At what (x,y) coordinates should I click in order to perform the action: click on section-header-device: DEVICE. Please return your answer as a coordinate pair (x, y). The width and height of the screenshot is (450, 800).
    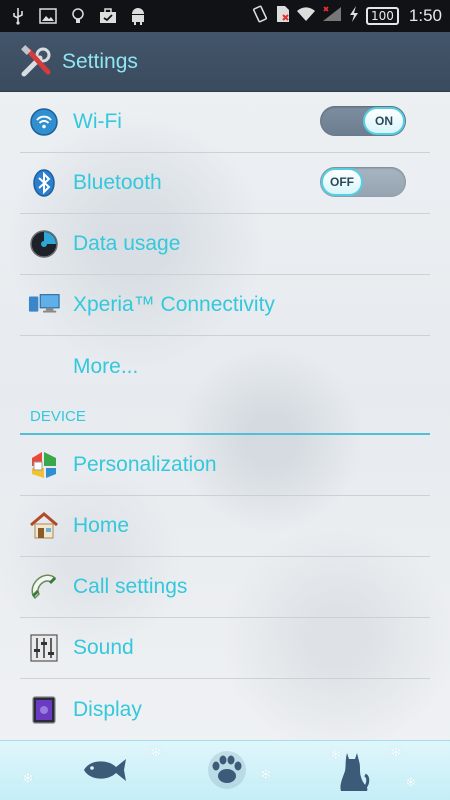
    Looking at the image, I should click on (225, 416).